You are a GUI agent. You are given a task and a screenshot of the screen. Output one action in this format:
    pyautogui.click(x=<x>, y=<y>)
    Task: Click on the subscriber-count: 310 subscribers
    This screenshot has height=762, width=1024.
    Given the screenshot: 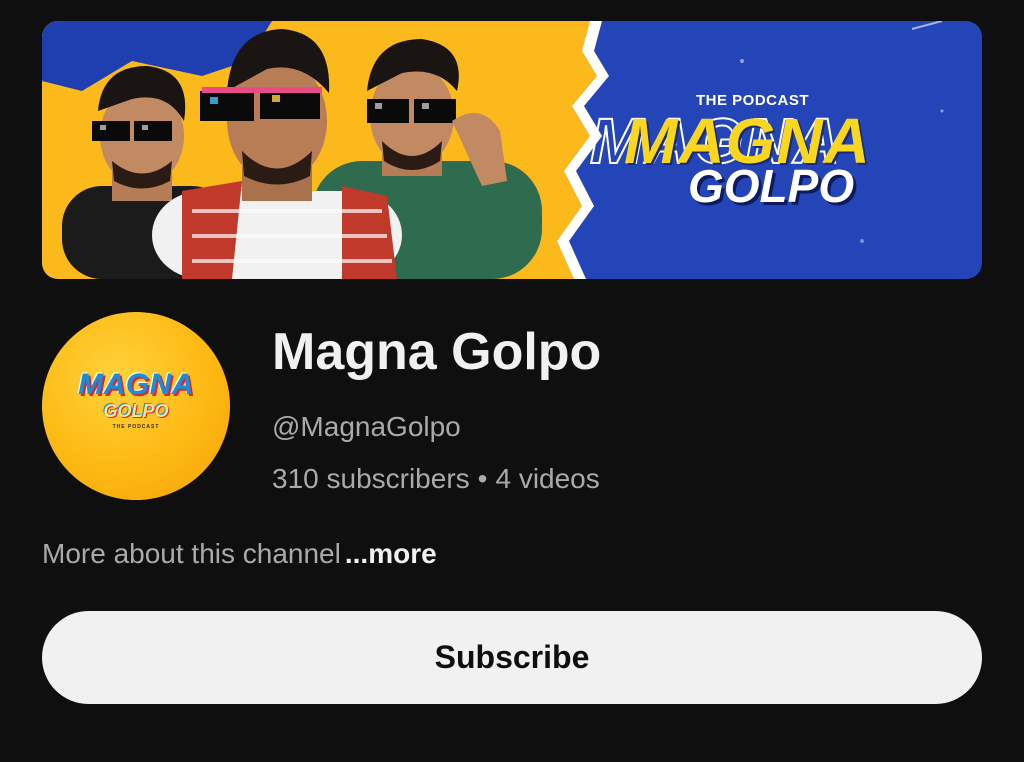 What is the action you would take?
    pyautogui.click(x=371, y=478)
    